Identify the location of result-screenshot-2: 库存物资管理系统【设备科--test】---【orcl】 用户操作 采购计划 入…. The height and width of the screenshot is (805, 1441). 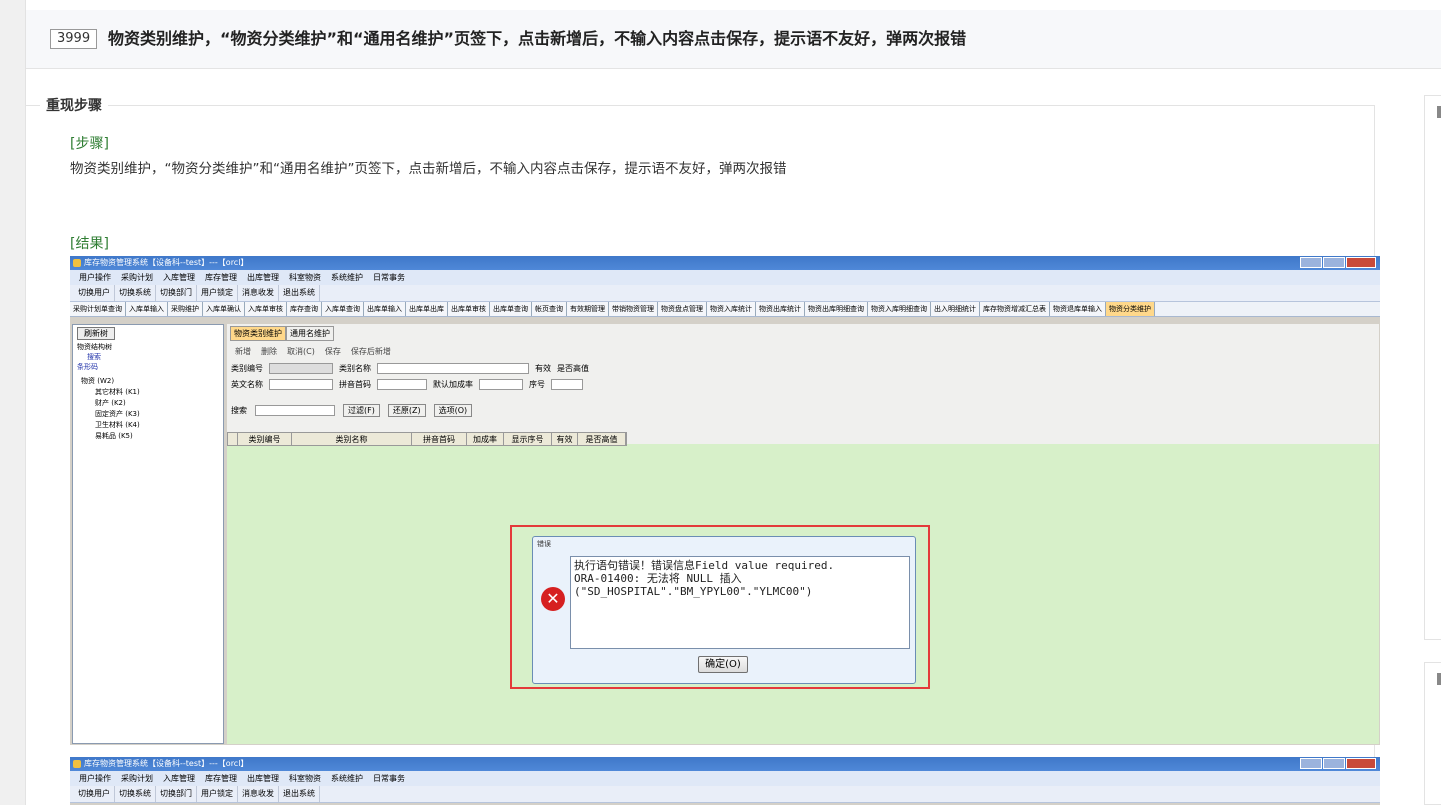
(725, 781).